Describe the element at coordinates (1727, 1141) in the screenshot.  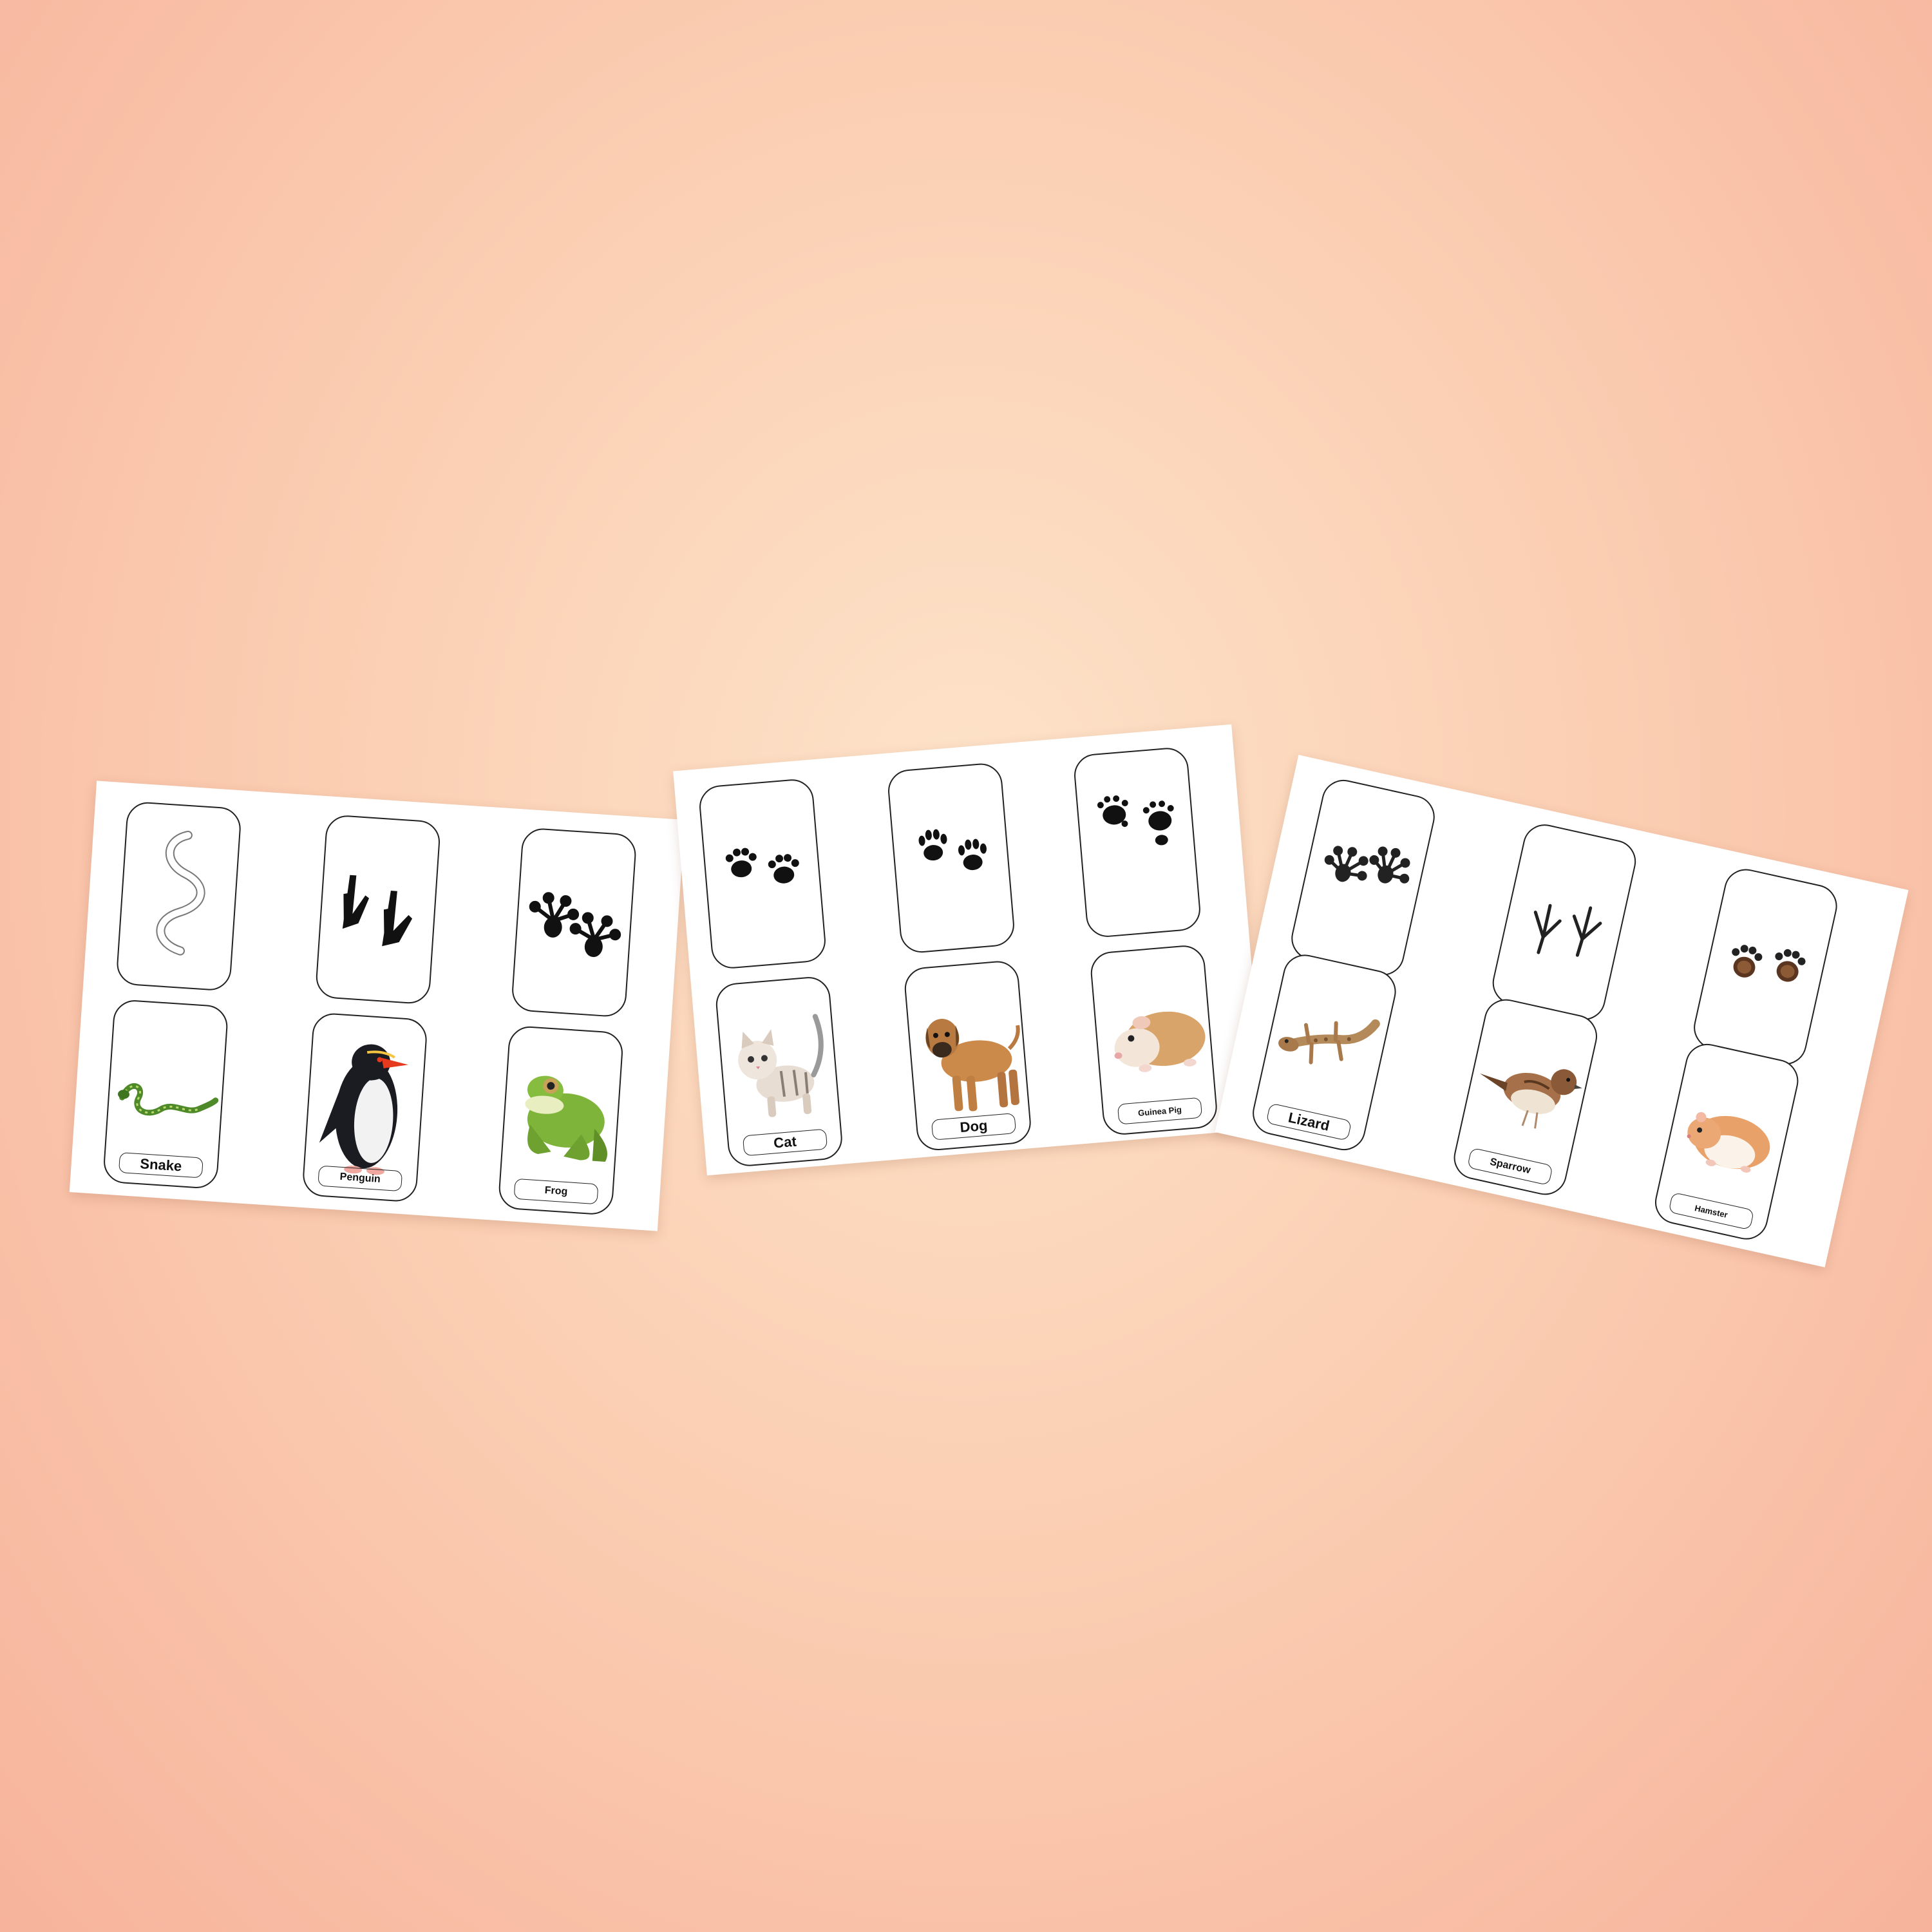
I see `hamster-card: Hamster` at that location.